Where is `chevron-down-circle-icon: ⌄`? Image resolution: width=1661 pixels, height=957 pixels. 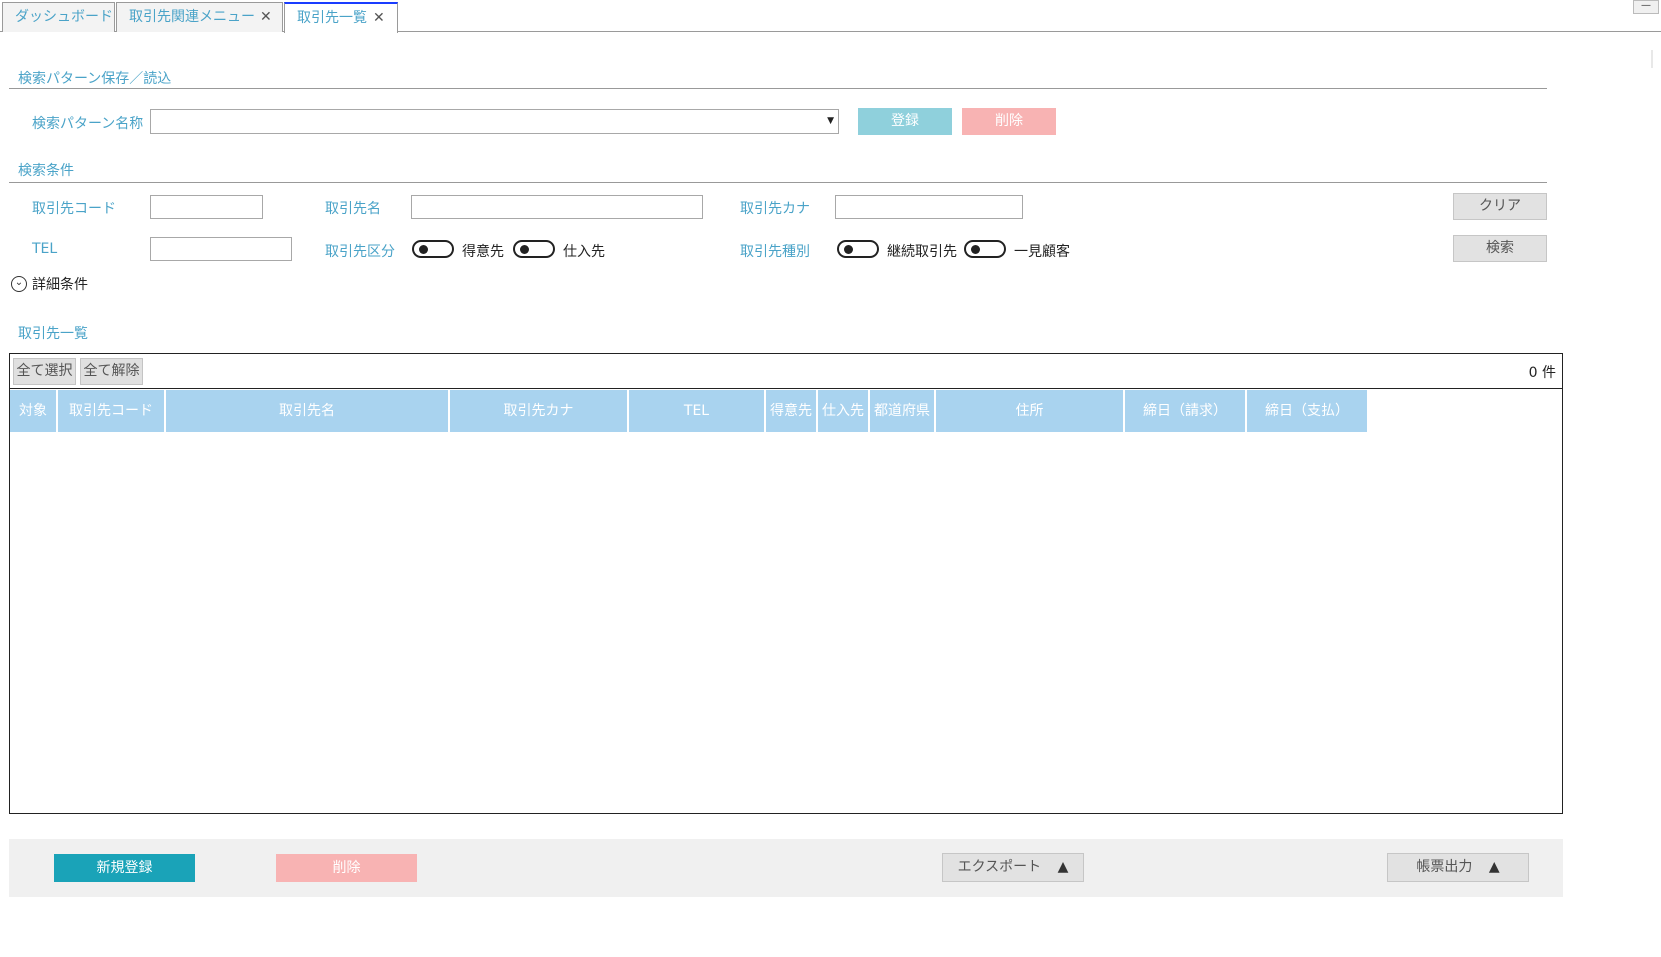 chevron-down-circle-icon: ⌄ is located at coordinates (19, 284).